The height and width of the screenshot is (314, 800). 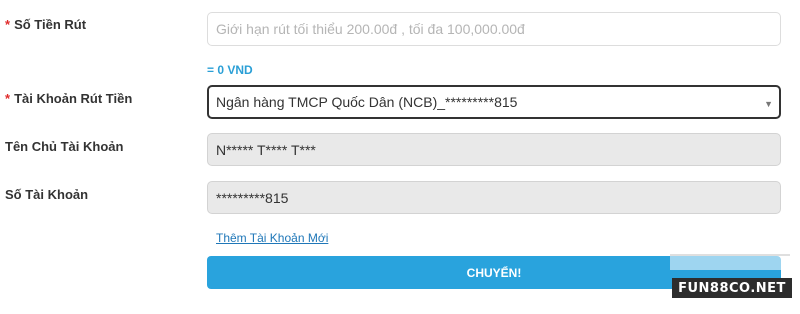 I want to click on holder-name-field: N***** T**** T***, so click(x=494, y=149).